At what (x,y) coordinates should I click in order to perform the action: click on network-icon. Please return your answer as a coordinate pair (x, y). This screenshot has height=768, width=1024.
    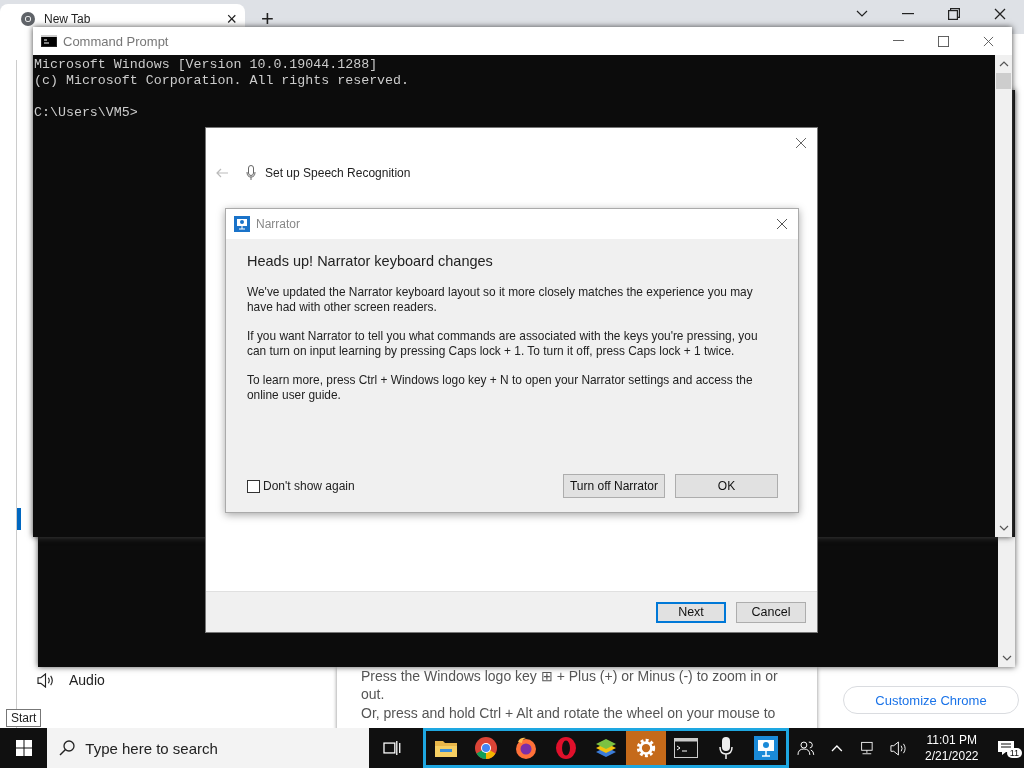
    Looking at the image, I should click on (866, 748).